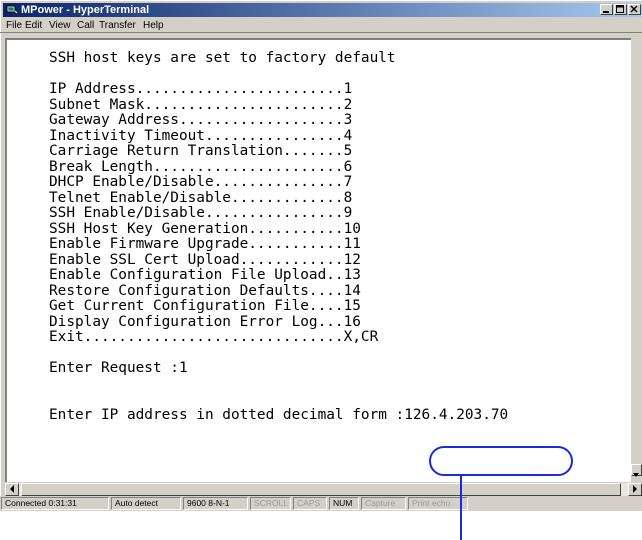 The width and height of the screenshot is (642, 540). What do you see at coordinates (55, 503) in the screenshot?
I see `status-connected: Connected 0:31:31` at bounding box center [55, 503].